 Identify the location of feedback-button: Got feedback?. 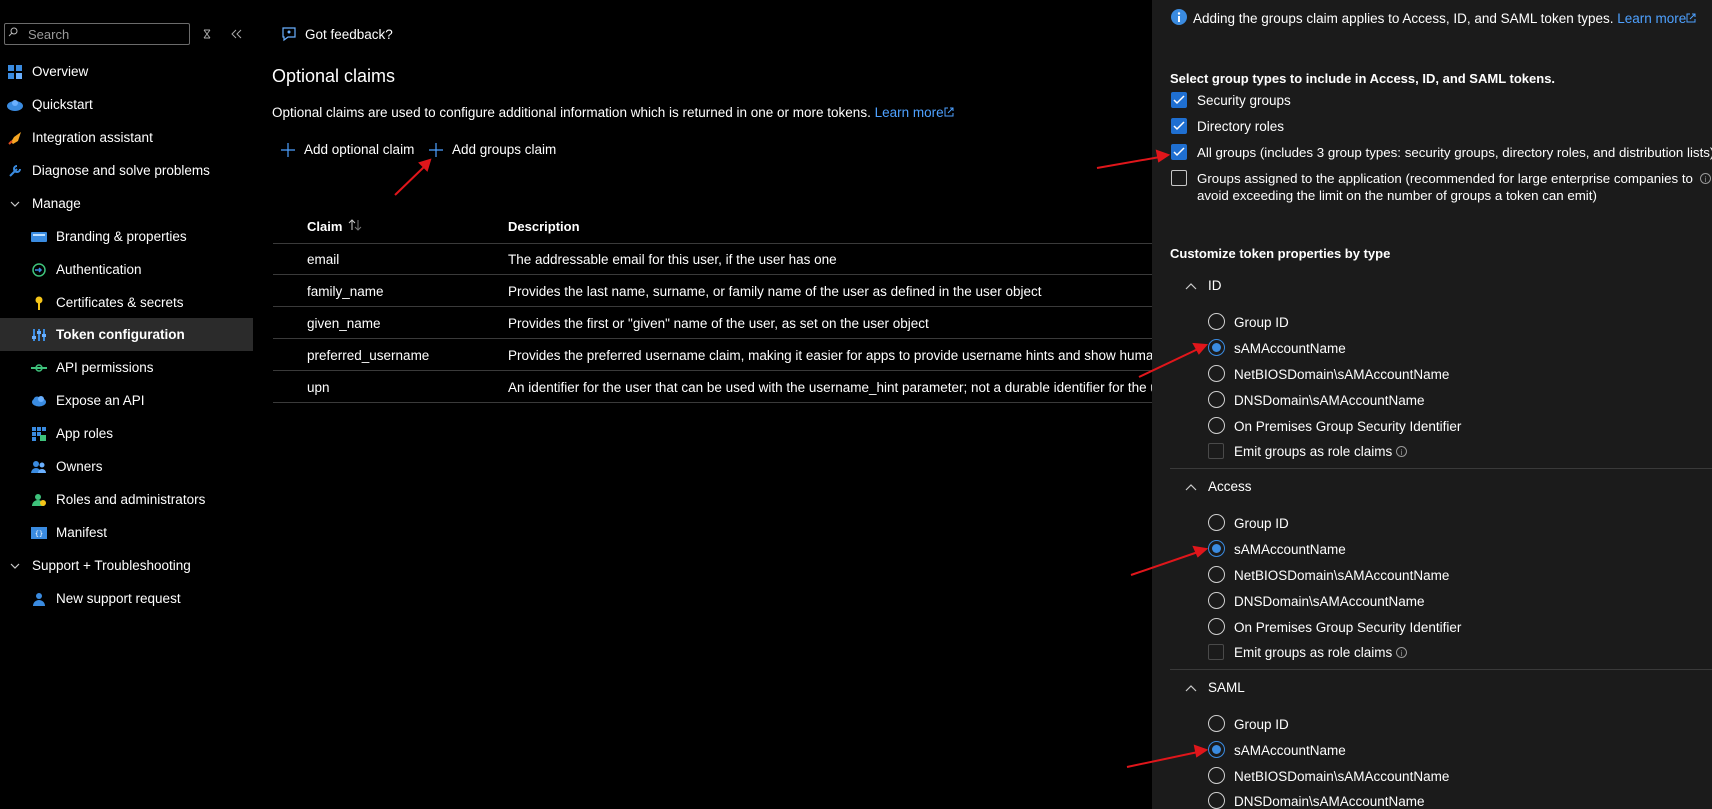
(337, 34).